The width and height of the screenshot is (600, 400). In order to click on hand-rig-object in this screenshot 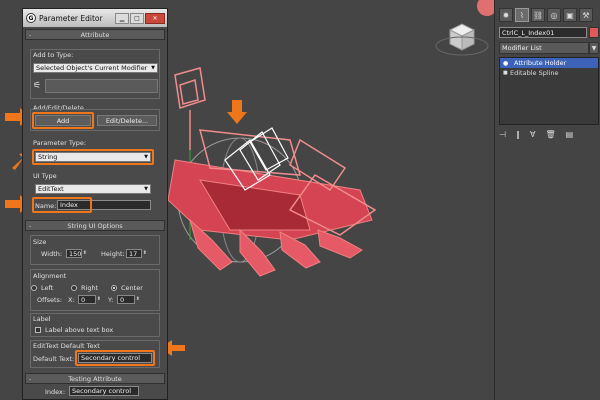, I will do `click(270, 218)`.